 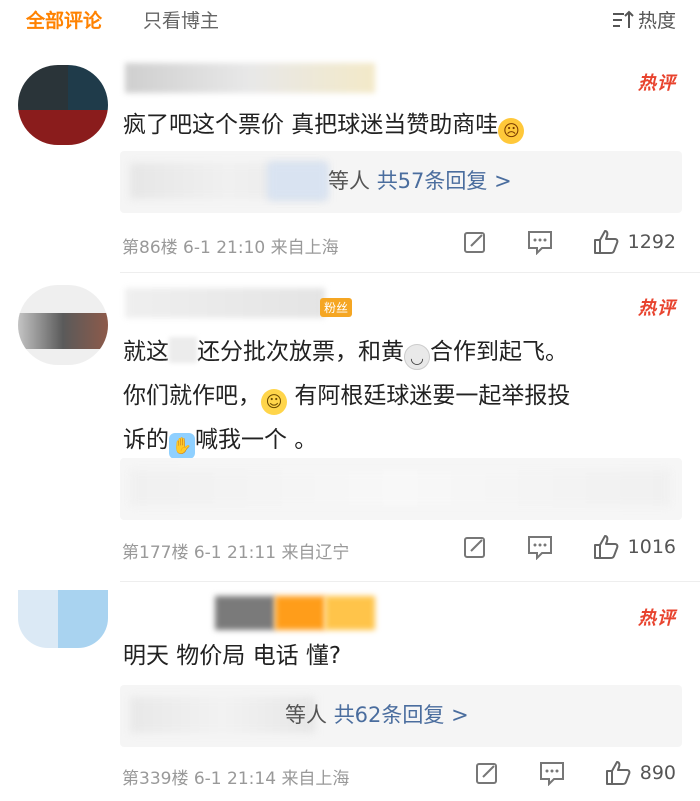 I want to click on comment-actions: 1016, so click(x=569, y=547).